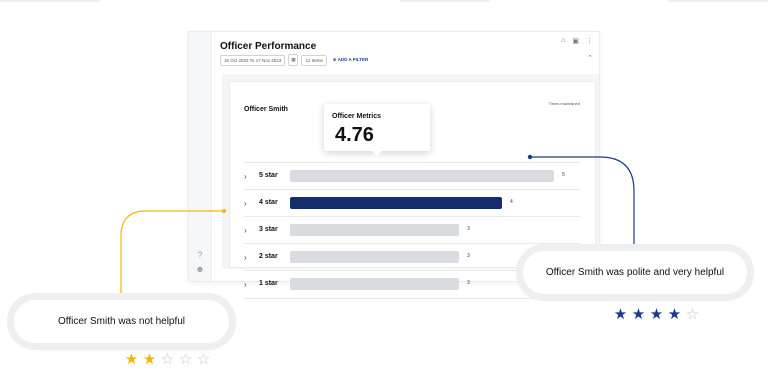 The image size is (768, 380). Describe the element at coordinates (582, 202) in the screenshot. I see `positive-connector` at that location.